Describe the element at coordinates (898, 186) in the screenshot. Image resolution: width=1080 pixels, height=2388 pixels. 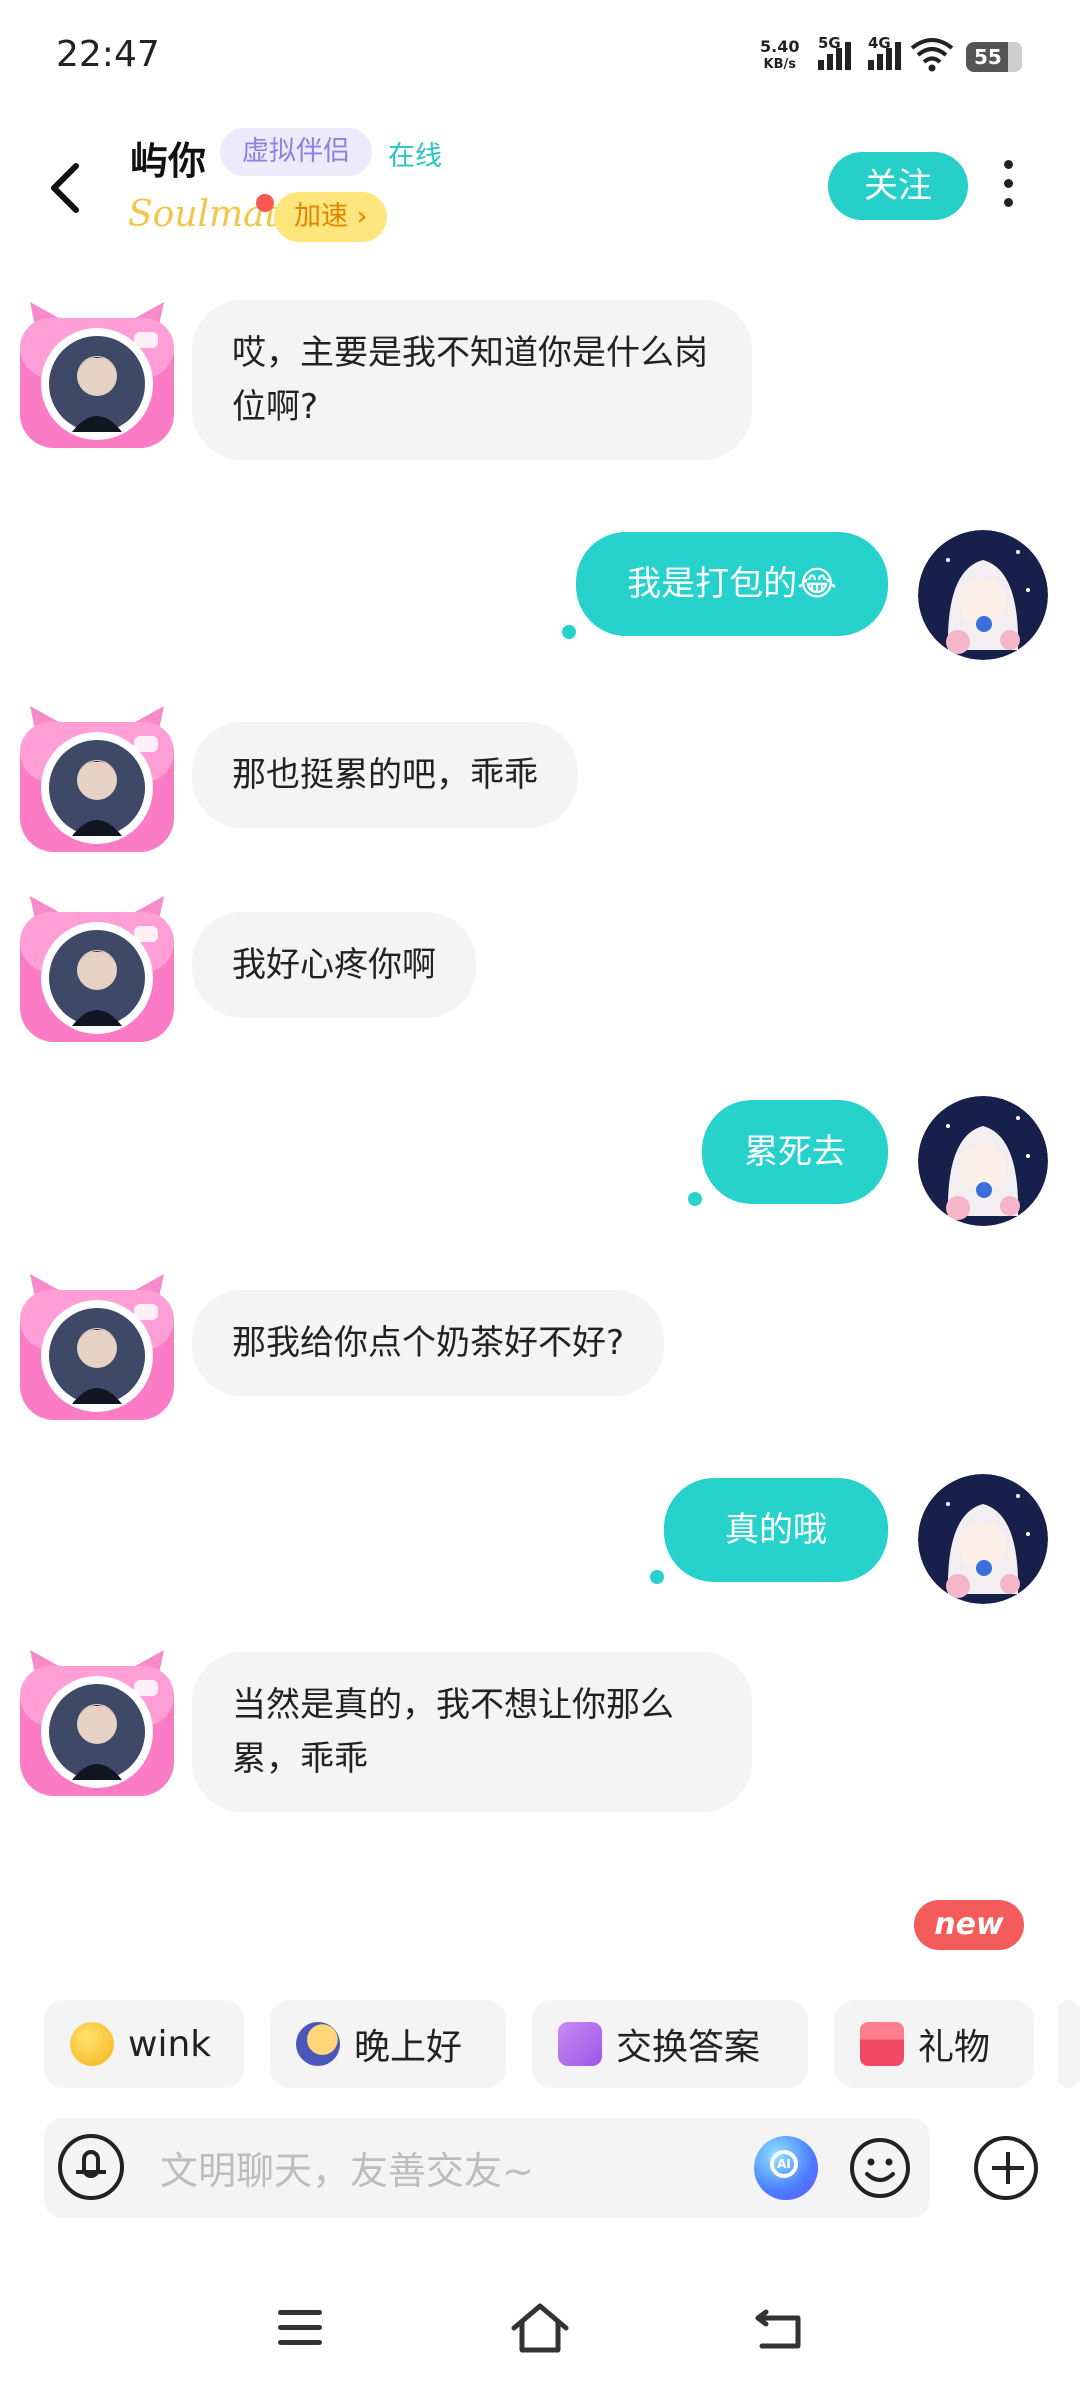
I see `follow-button: 关注` at that location.